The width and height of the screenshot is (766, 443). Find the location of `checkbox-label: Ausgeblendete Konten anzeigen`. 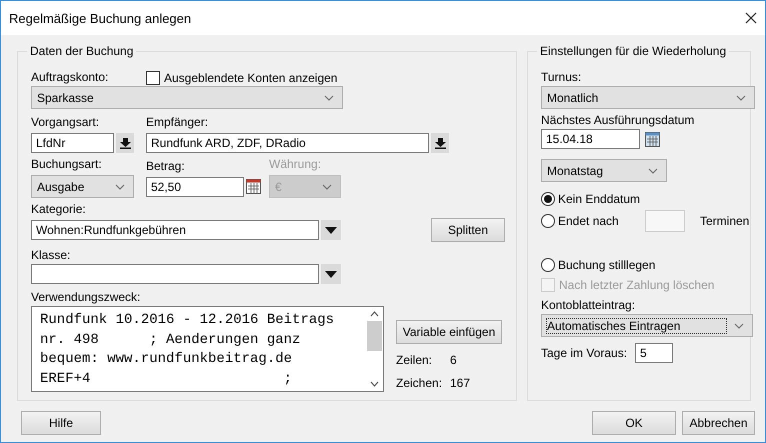

checkbox-label: Ausgeblendete Konten anzeigen is located at coordinates (251, 78).